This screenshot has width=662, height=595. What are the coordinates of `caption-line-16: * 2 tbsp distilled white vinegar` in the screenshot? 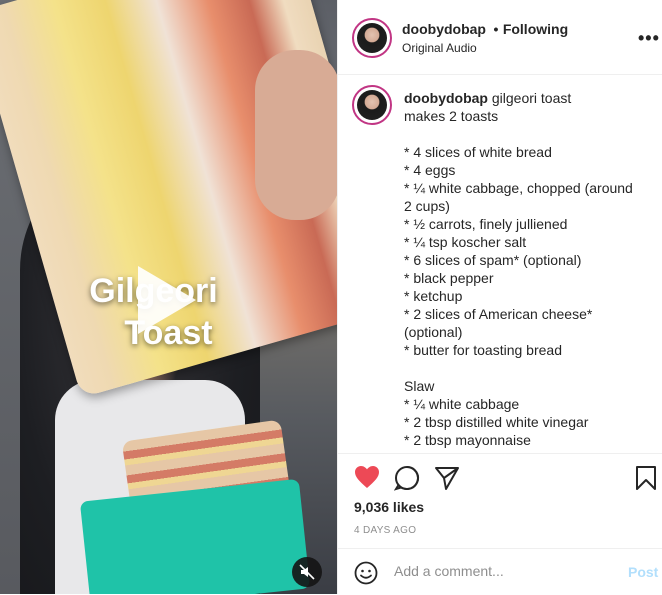 It's located at (496, 422).